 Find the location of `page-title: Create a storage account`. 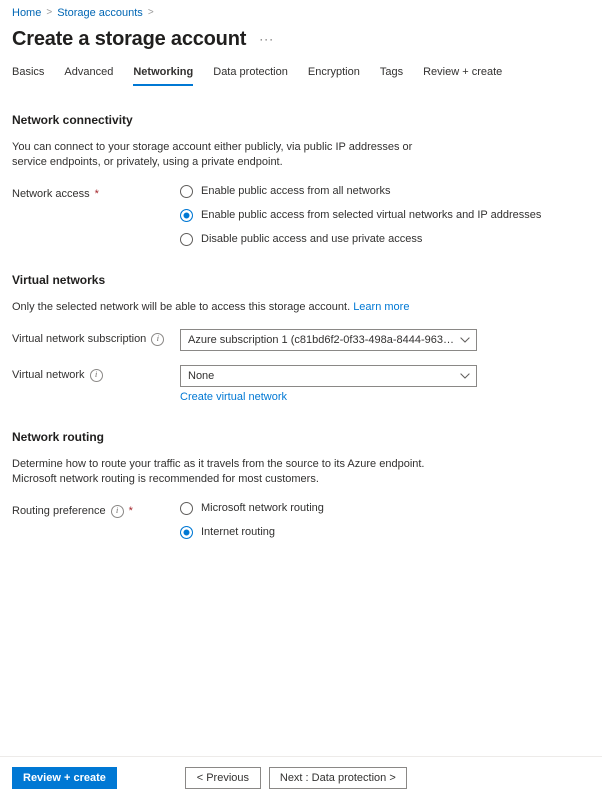

page-title: Create a storage account is located at coordinates (129, 39).